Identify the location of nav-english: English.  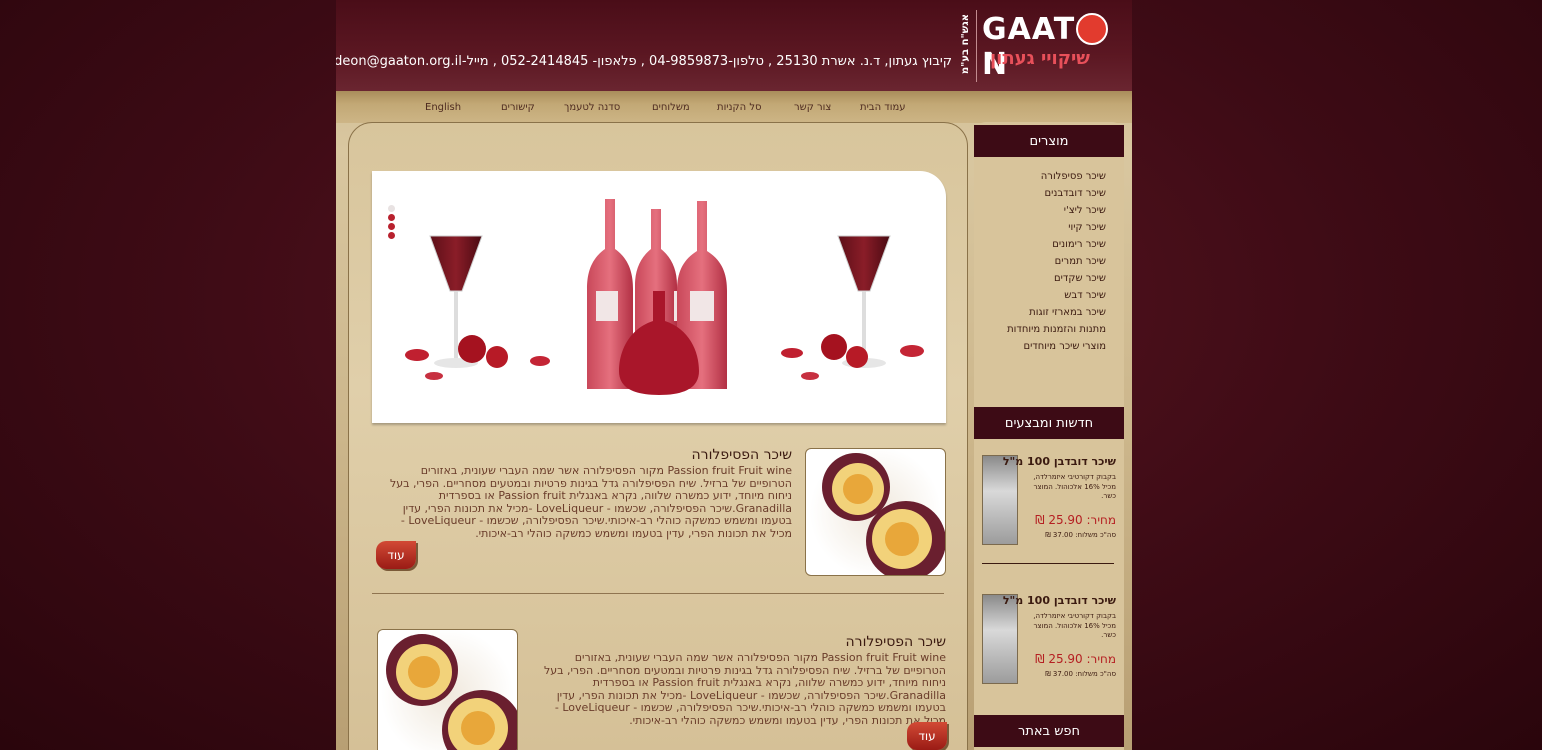
(443, 107).